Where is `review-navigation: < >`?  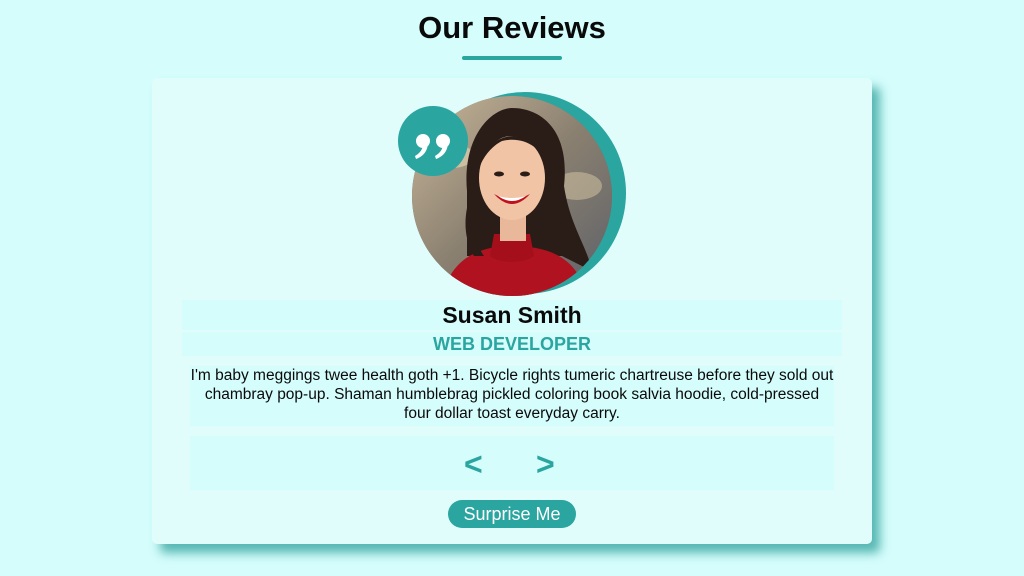
review-navigation: < > is located at coordinates (512, 463).